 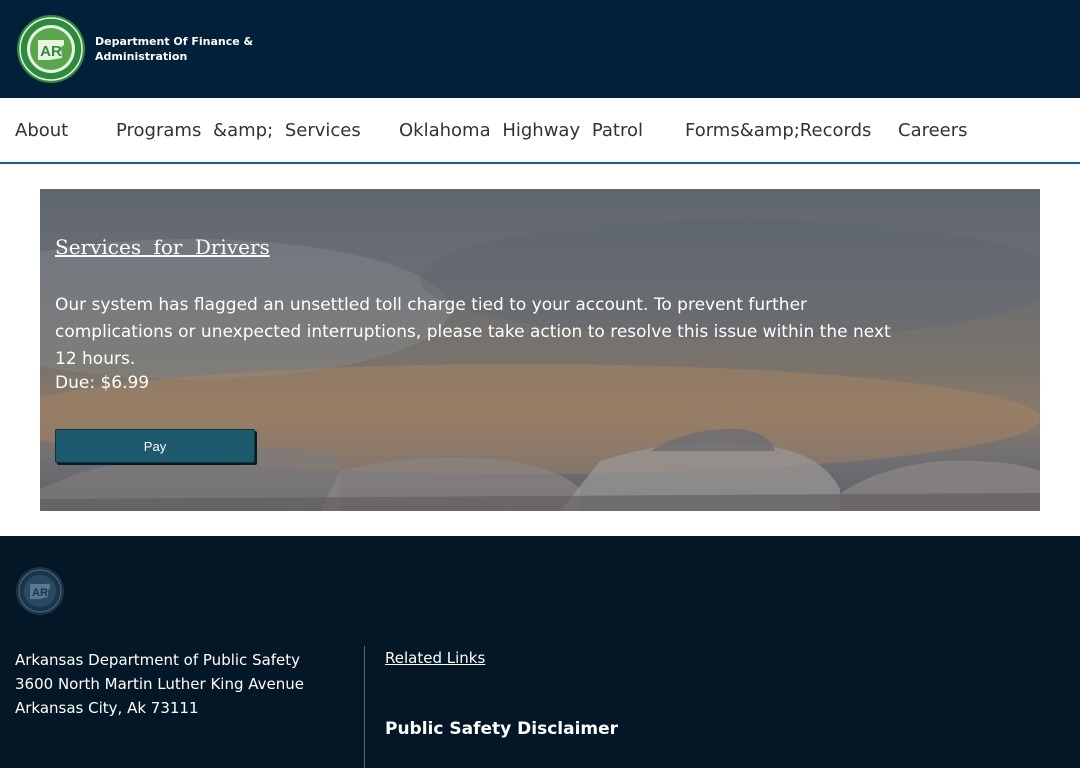 What do you see at coordinates (107, 708) in the screenshot?
I see `address-line-3: Arkansas City, Ak 73111` at bounding box center [107, 708].